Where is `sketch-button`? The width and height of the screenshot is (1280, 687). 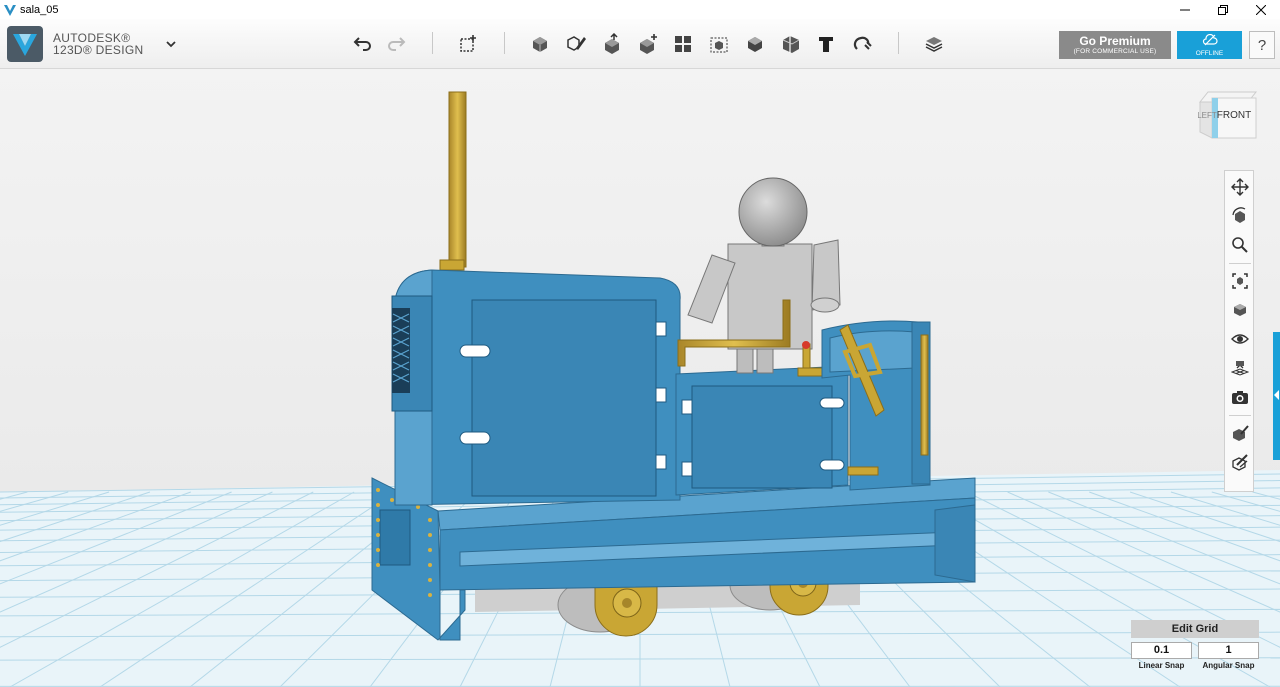
sketch-button is located at coordinates (576, 44).